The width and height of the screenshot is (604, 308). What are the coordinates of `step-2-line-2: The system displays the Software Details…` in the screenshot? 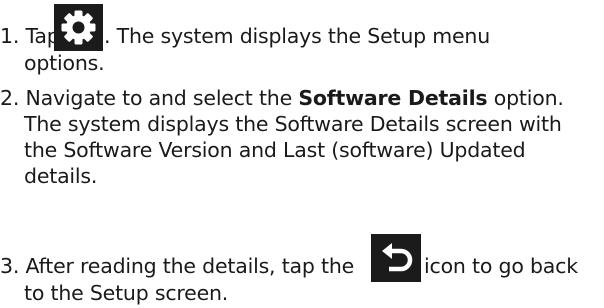 It's located at (293, 124).